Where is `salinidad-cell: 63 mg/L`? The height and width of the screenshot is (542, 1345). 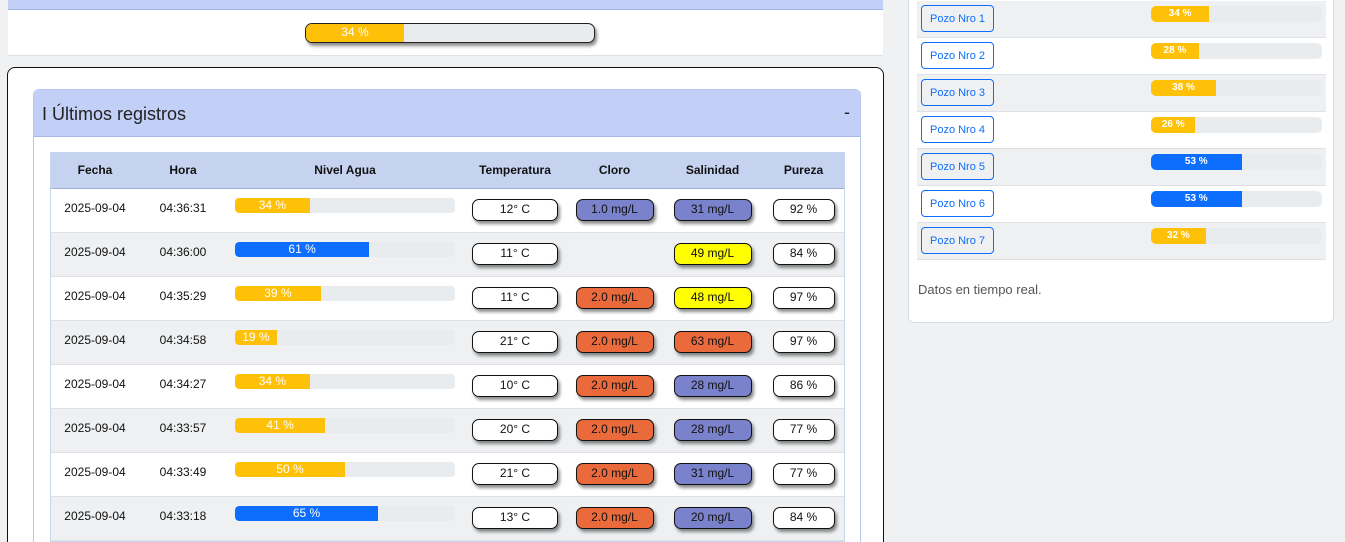 salinidad-cell: 63 mg/L is located at coordinates (712, 342).